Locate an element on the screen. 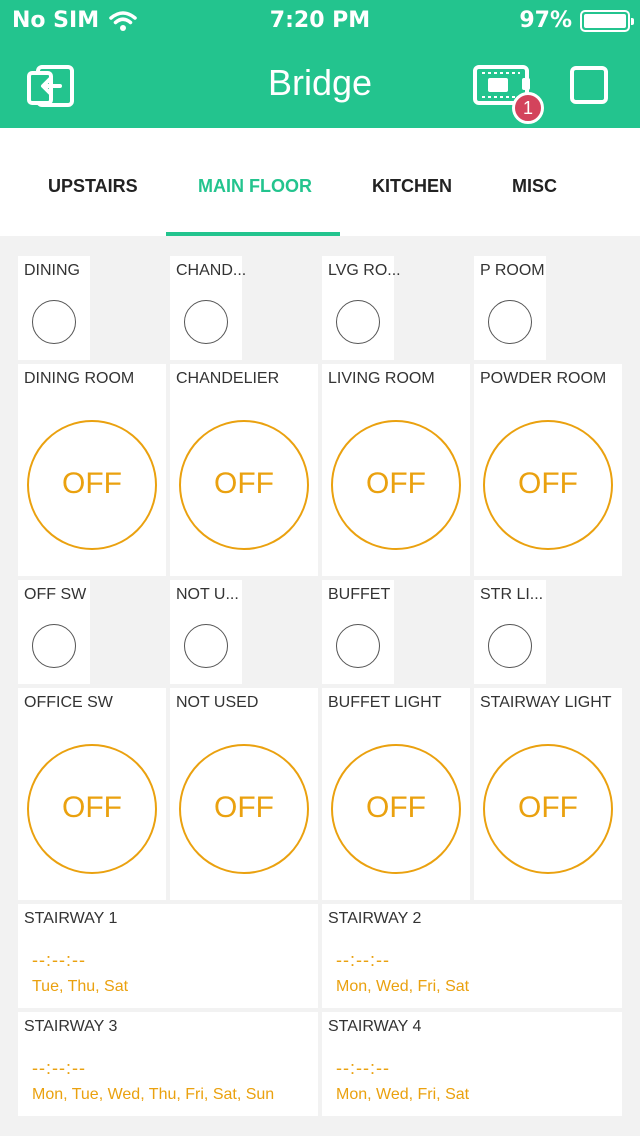 This screenshot has width=640, height=1136. button-widget-powder-room: POWDER ROOM OFF is located at coordinates (548, 470).